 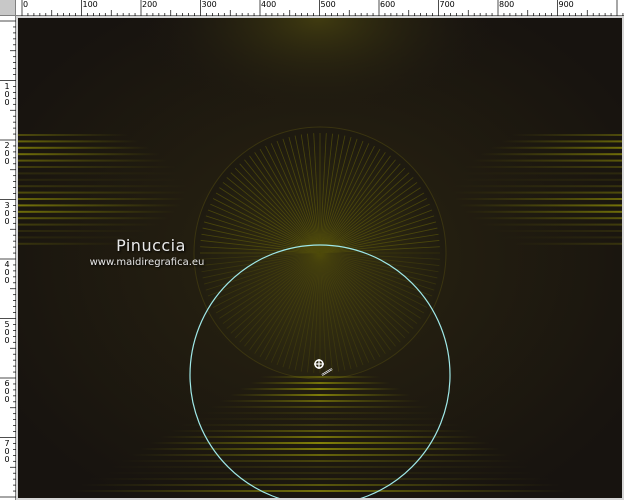 I want to click on ruler-top-label: 500, so click(x=328, y=4).